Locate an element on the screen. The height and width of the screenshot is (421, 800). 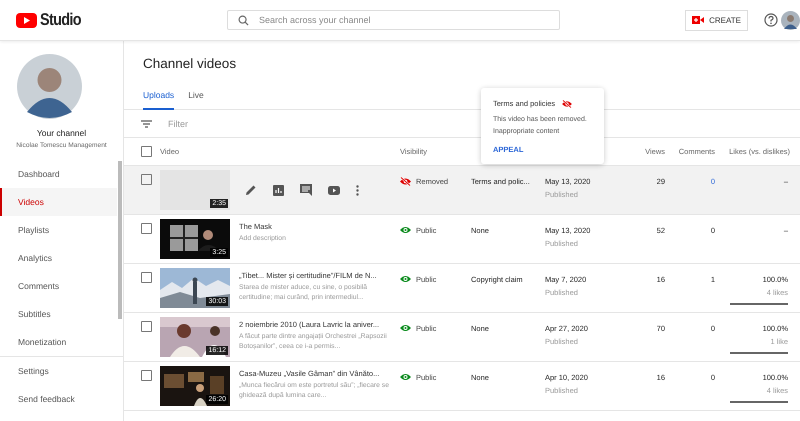
bar-chart-icon is located at coordinates (278, 190).